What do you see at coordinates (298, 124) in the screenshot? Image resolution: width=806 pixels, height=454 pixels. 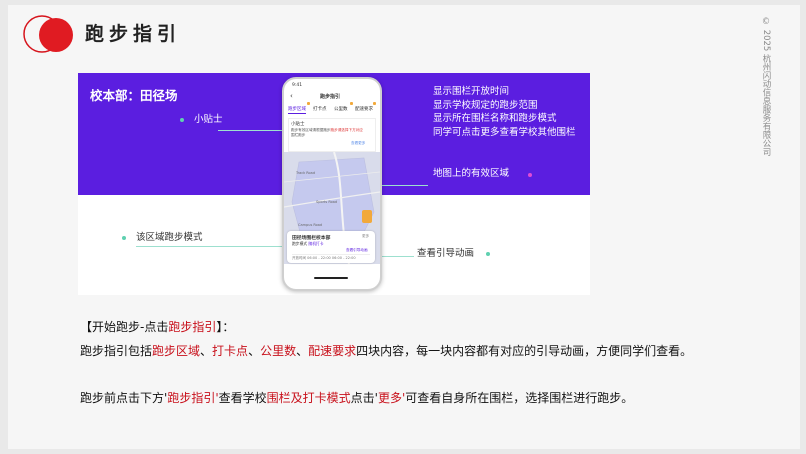 I see `tip-card-title: 小贴士` at bounding box center [298, 124].